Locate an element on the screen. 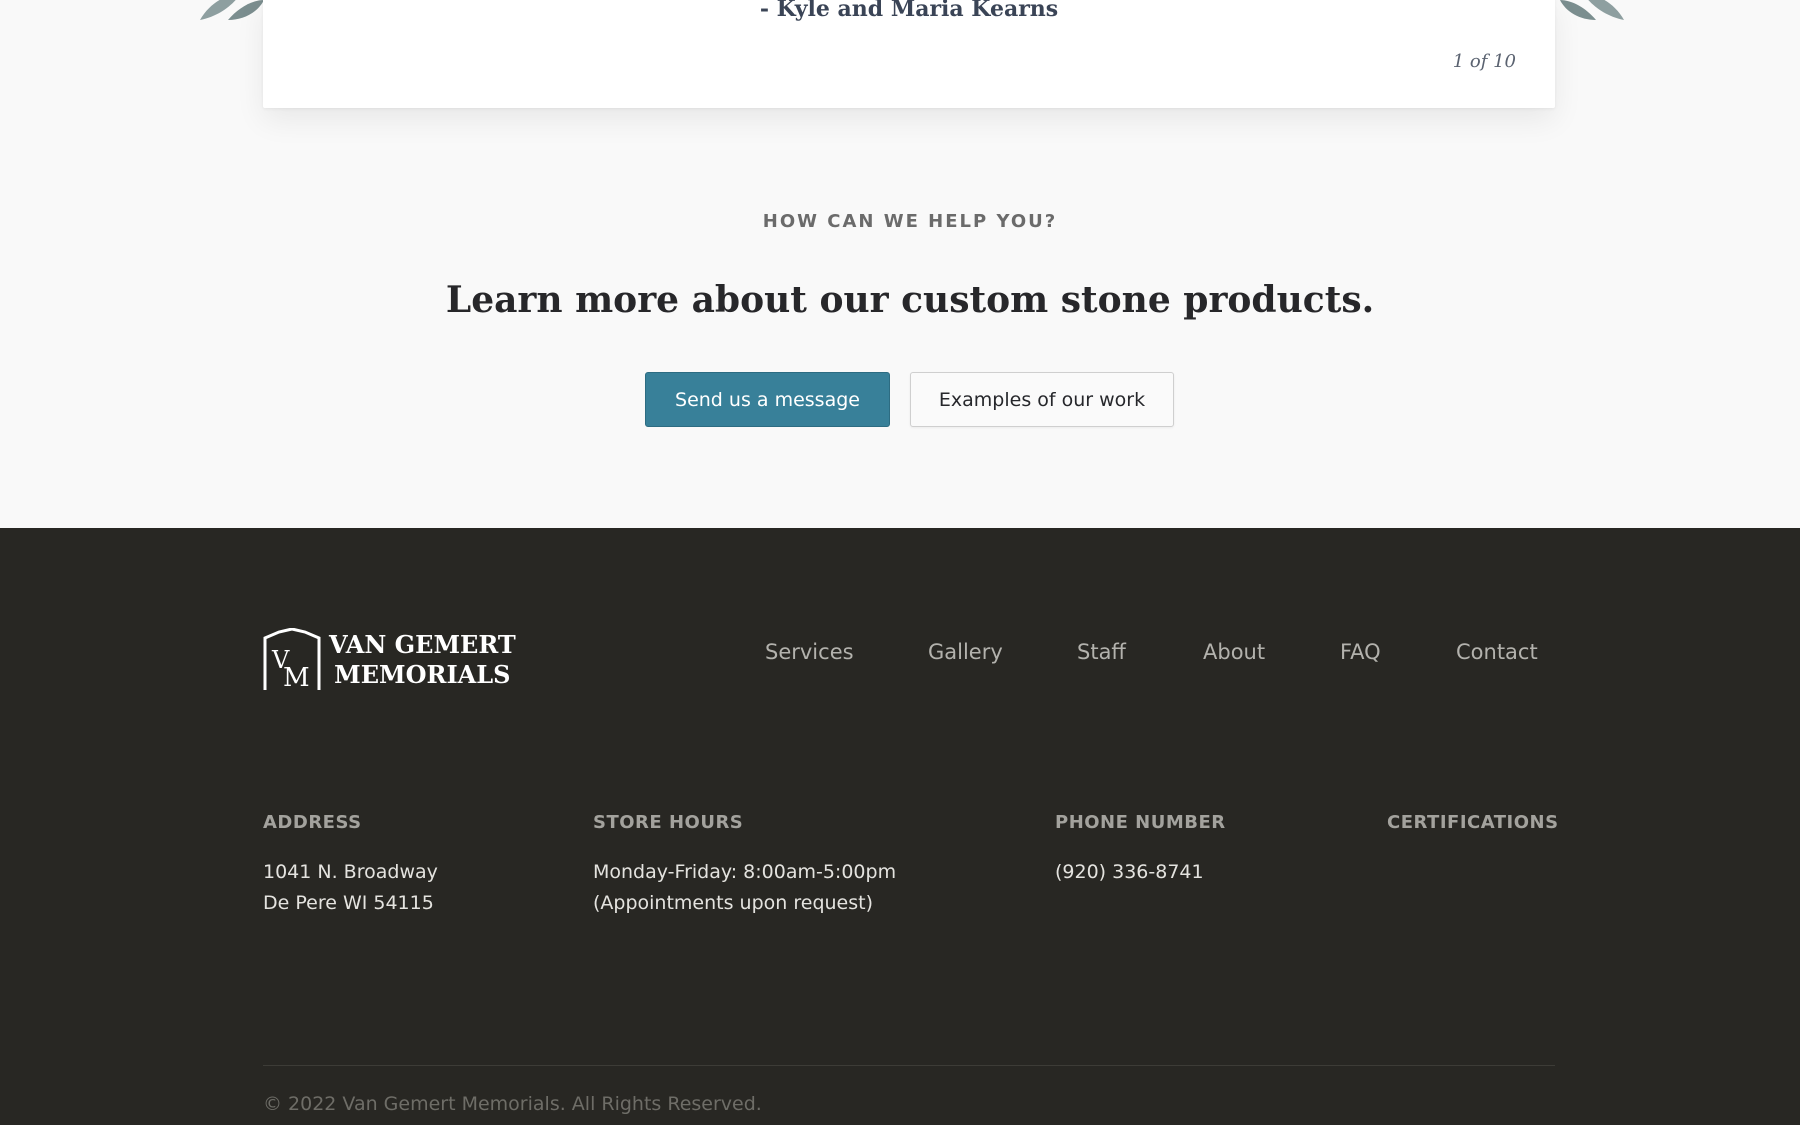  leaf-decoration-left is located at coordinates (232, 10).